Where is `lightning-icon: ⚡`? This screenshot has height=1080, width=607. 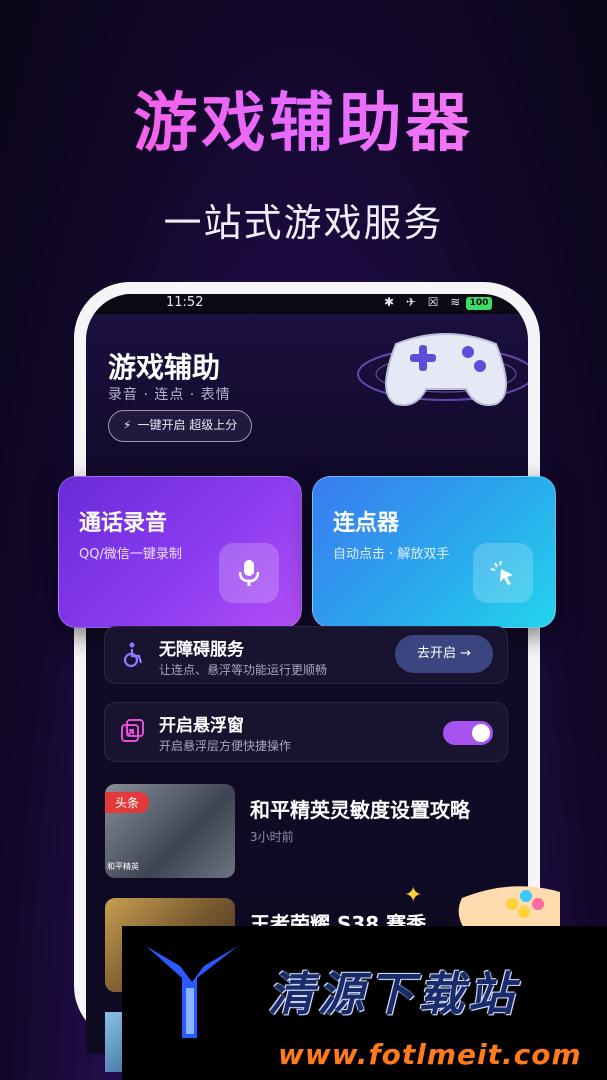 lightning-icon: ⚡ is located at coordinates (127, 425).